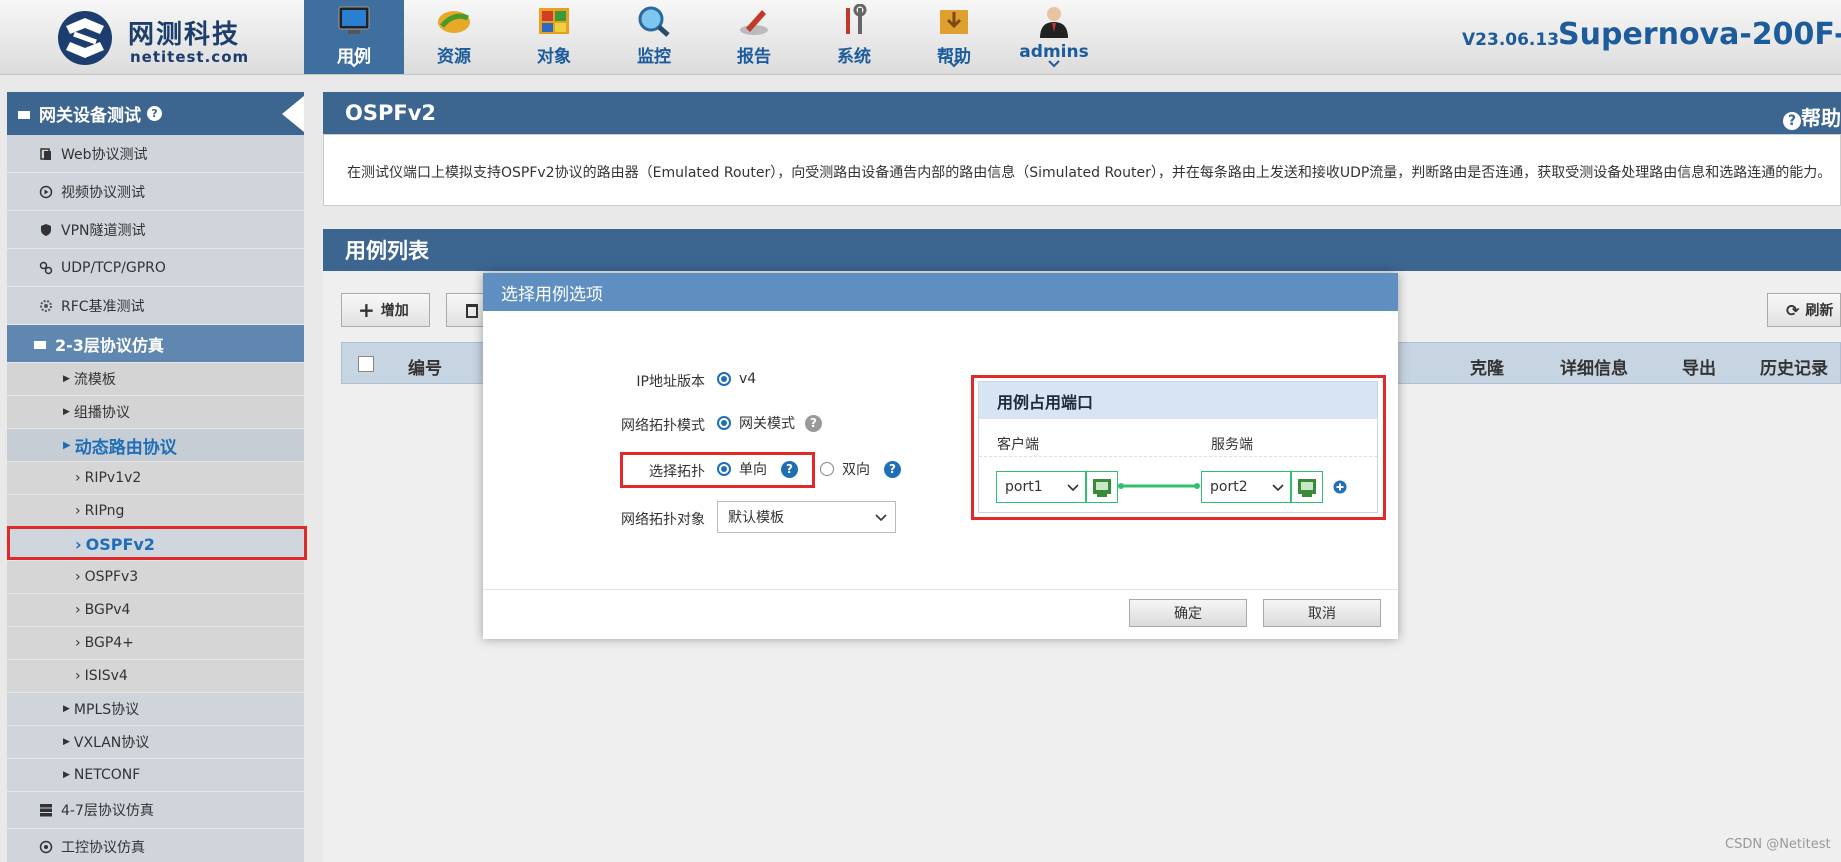 The height and width of the screenshot is (862, 1841). What do you see at coordinates (670, 382) in the screenshot?
I see `ip-version-label: IP地址版本` at bounding box center [670, 382].